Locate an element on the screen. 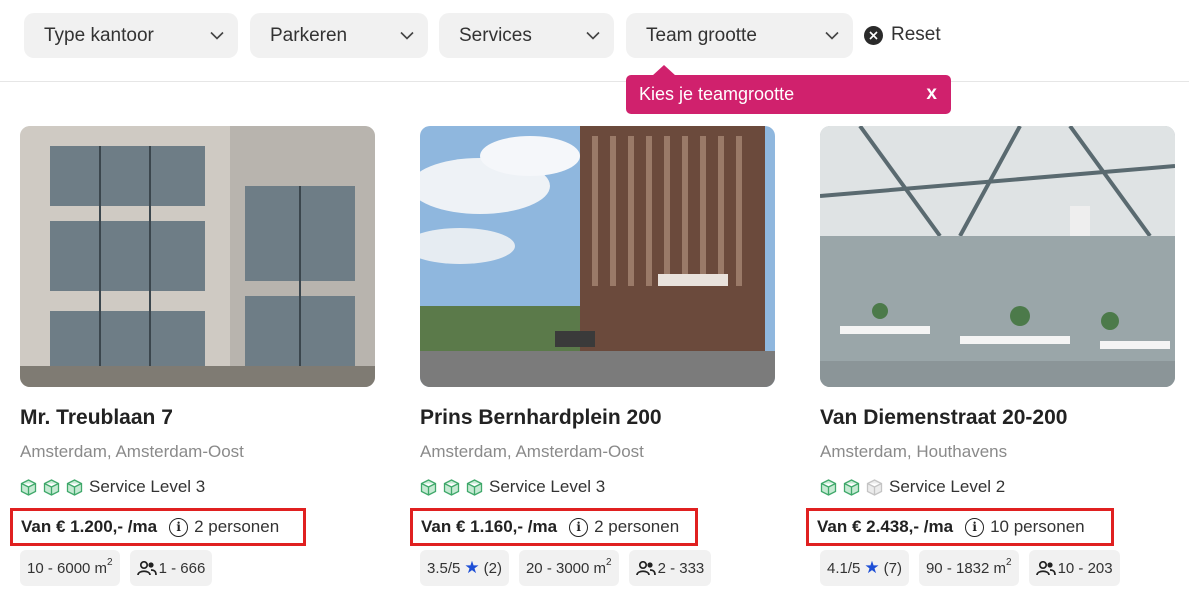 The image size is (1189, 611). team-range-value: 1 - 666 is located at coordinates (182, 568).